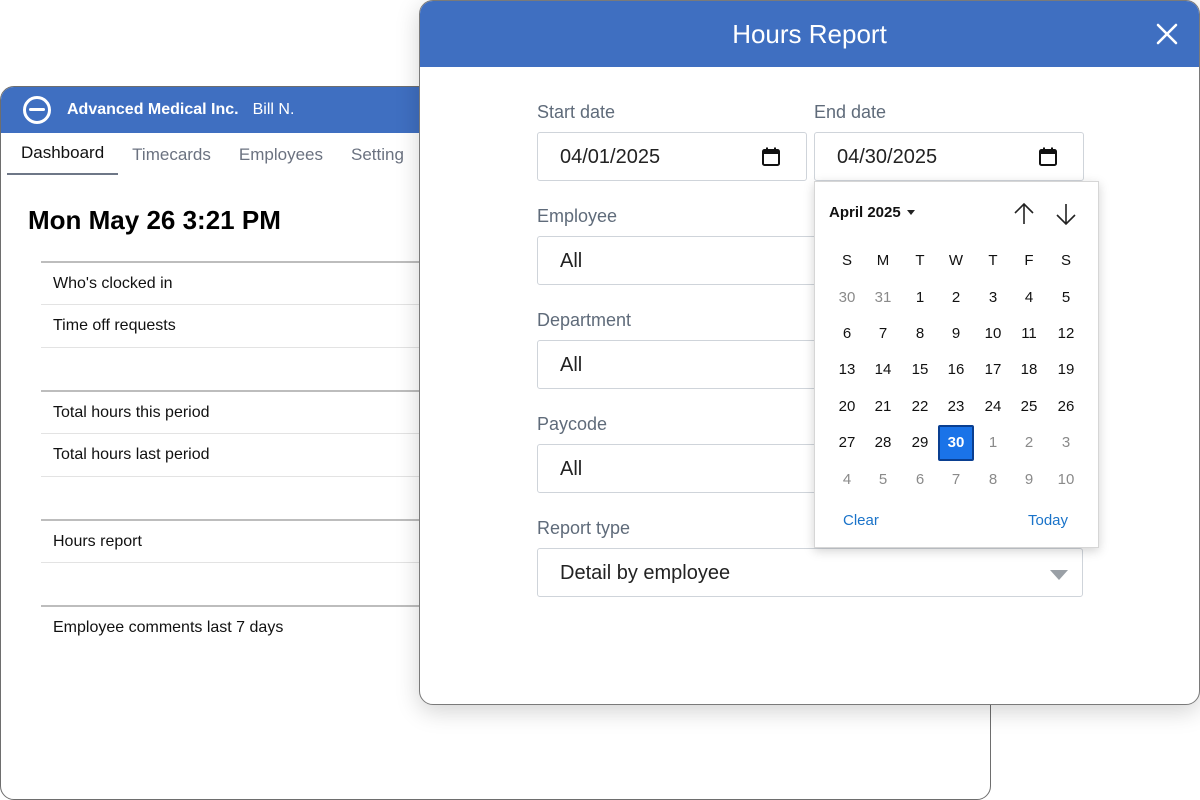 The height and width of the screenshot is (800, 1200). Describe the element at coordinates (850, 112) in the screenshot. I see `end-date-label: End date` at that location.